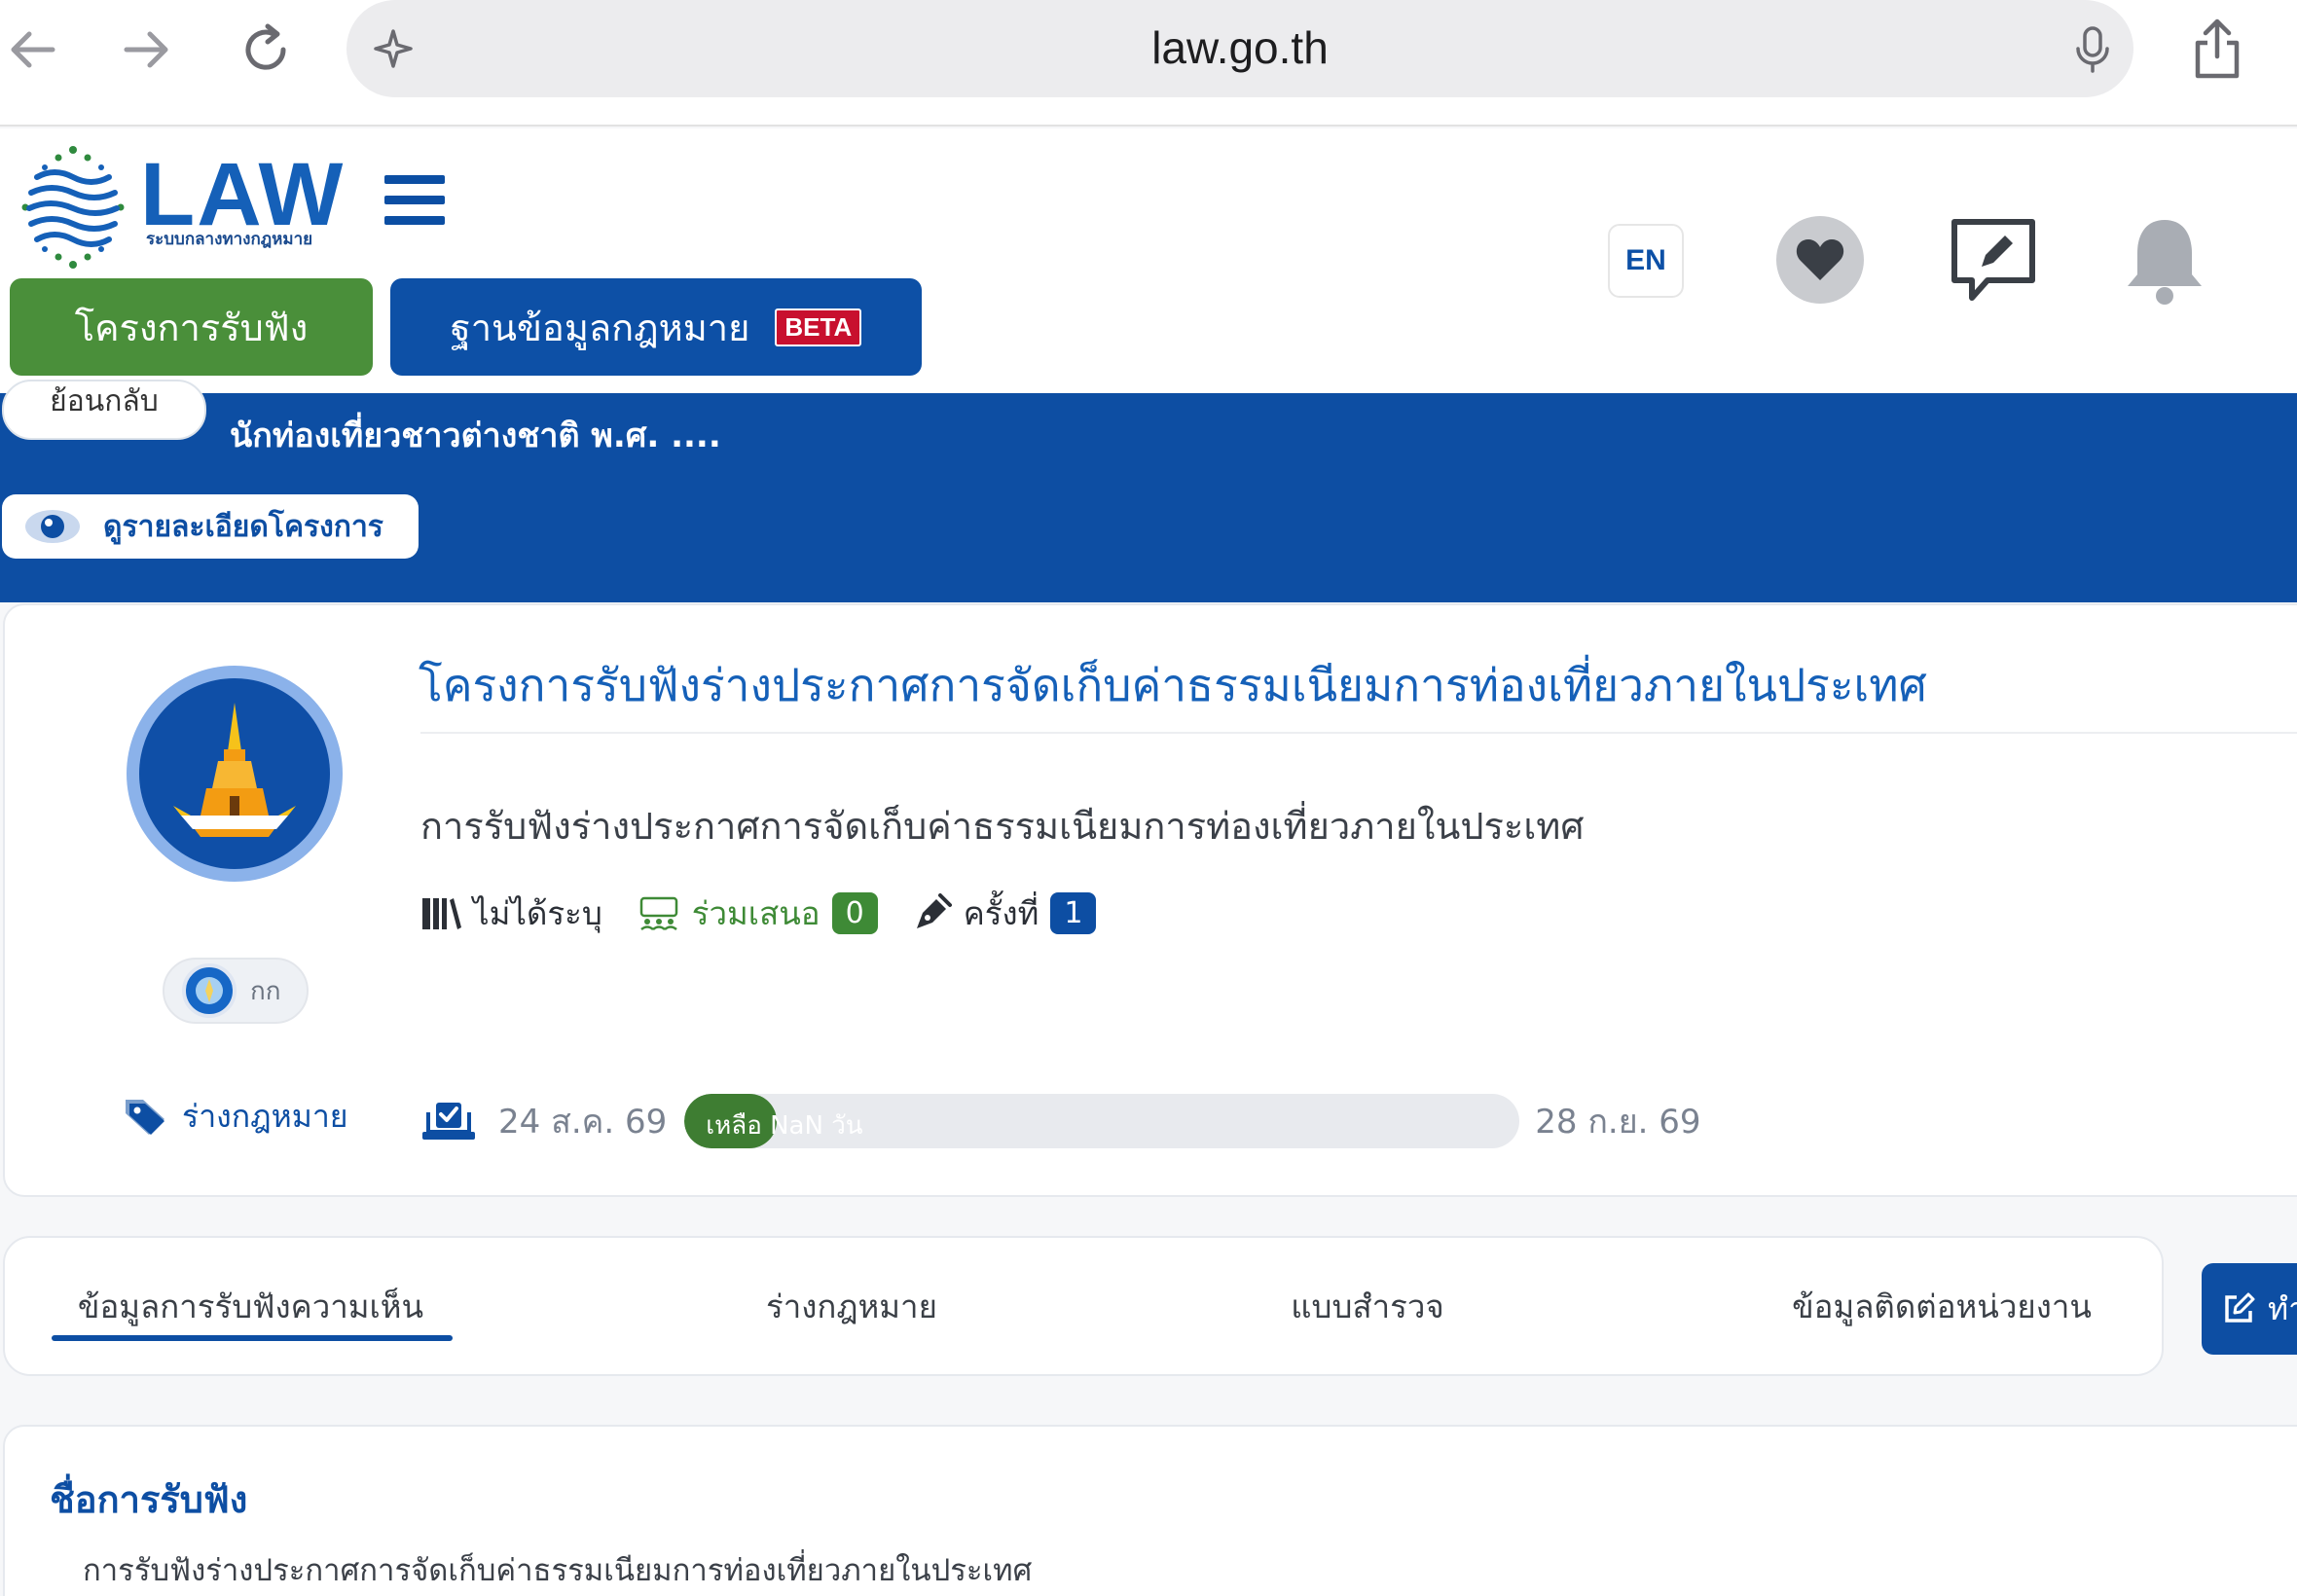 The image size is (2297, 1596). Describe the element at coordinates (1073, 912) in the screenshot. I see `round-number-badge: 1` at that location.